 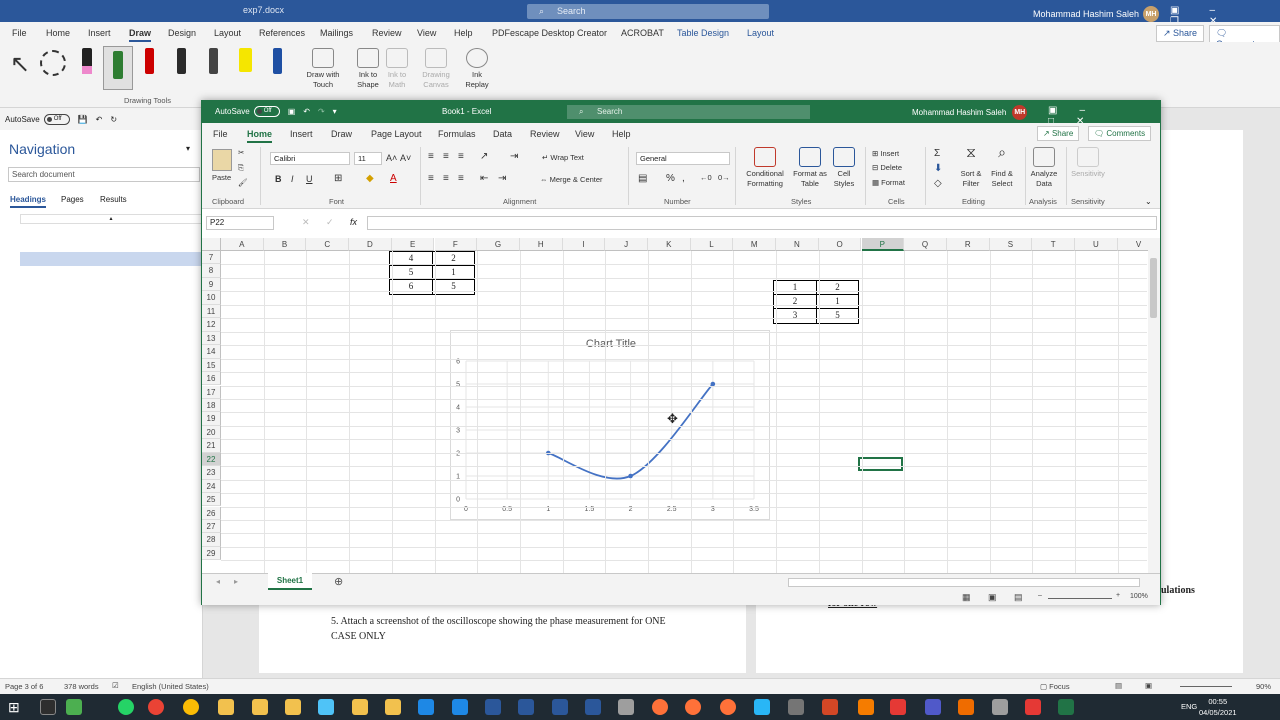 I want to click on column-header-B: B, so click(x=285, y=244).